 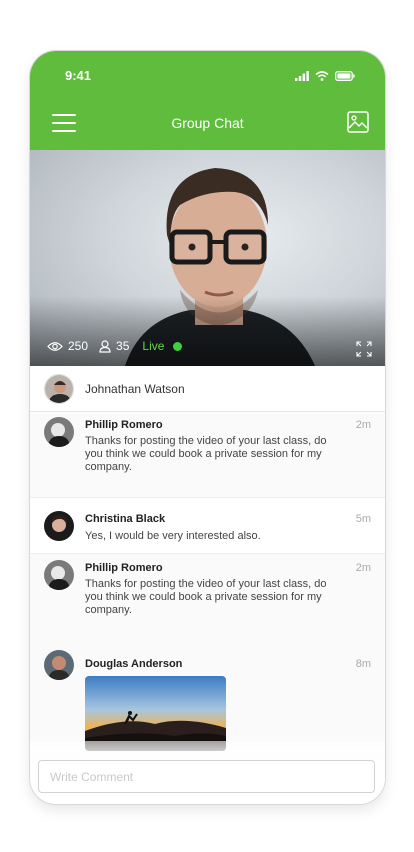 What do you see at coordinates (153, 346) in the screenshot?
I see `live-label: Live` at bounding box center [153, 346].